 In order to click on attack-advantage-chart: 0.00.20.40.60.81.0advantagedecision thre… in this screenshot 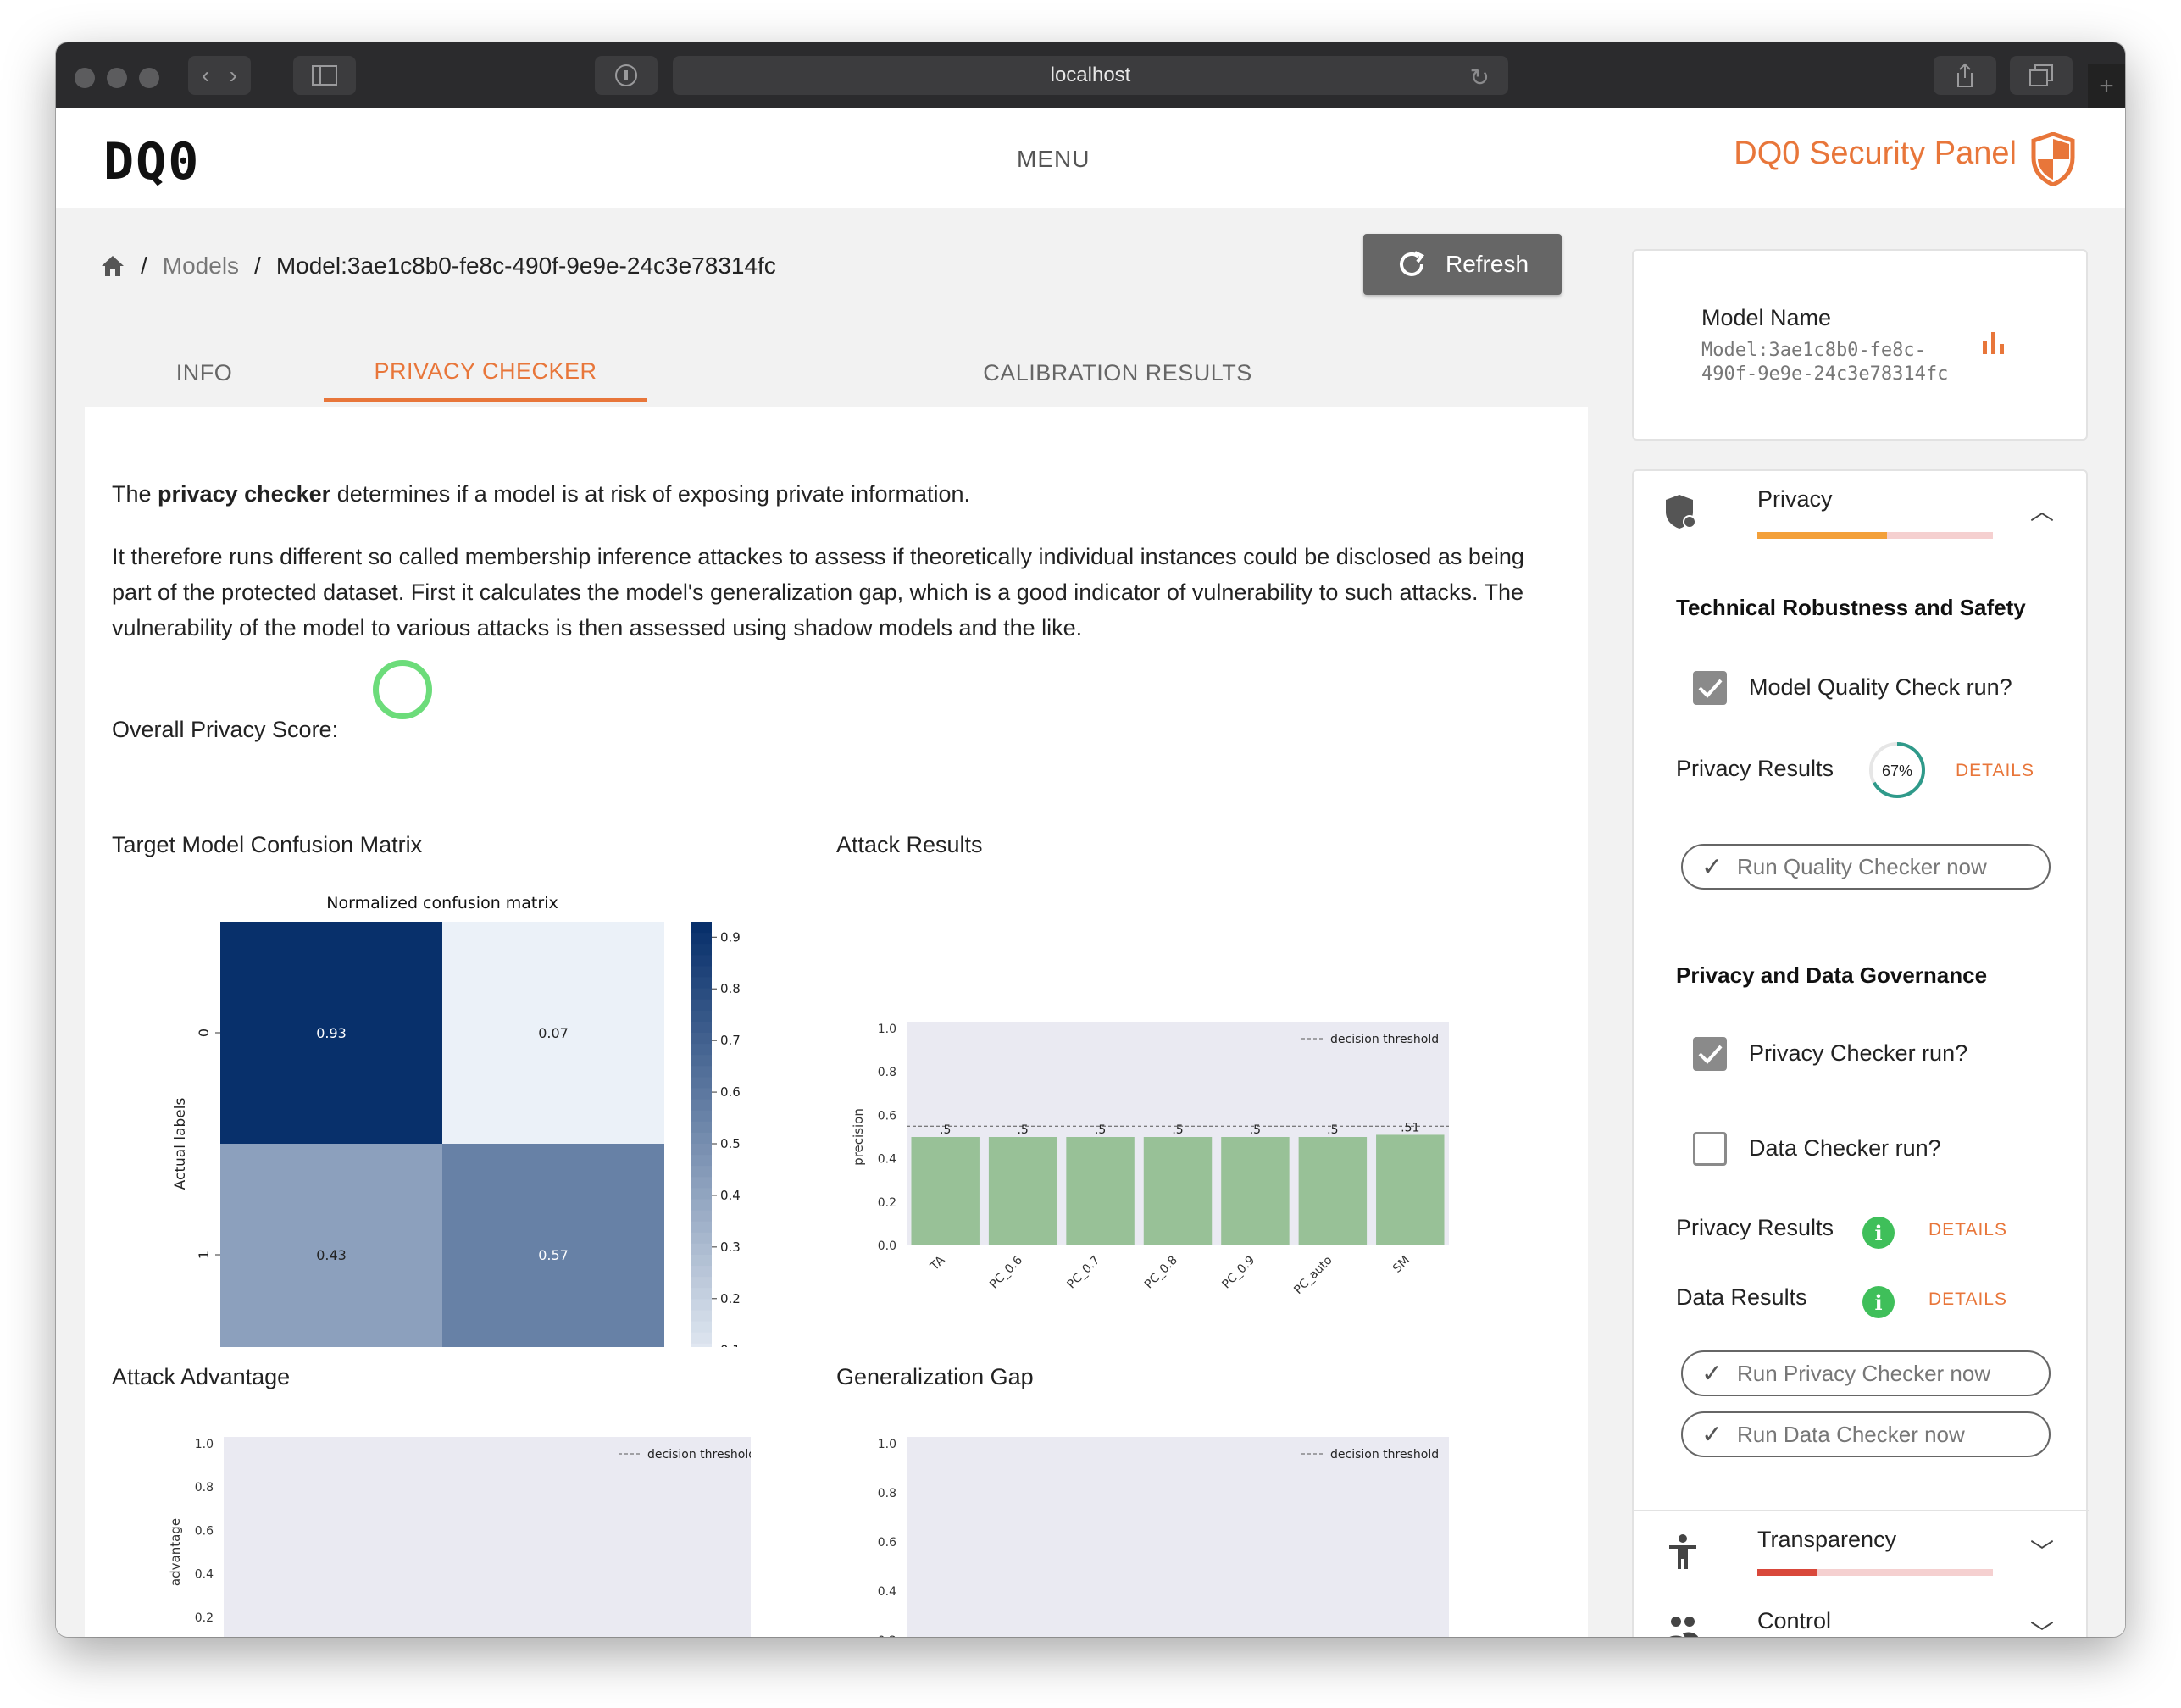, I will do `click(460, 1537)`.